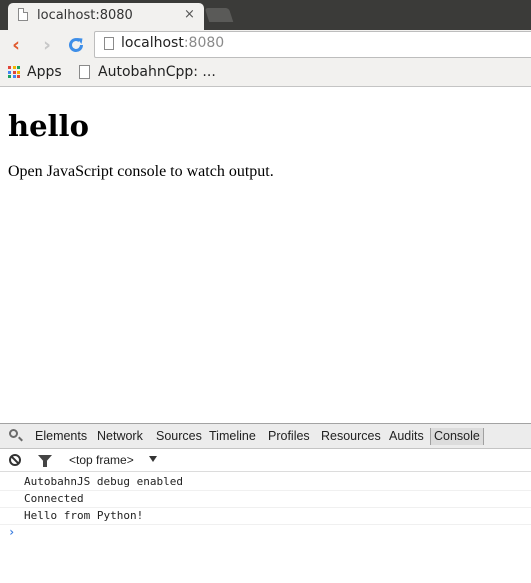 This screenshot has width=531, height=583. Describe the element at coordinates (101, 460) in the screenshot. I see `frame-selector: <top frame>` at that location.